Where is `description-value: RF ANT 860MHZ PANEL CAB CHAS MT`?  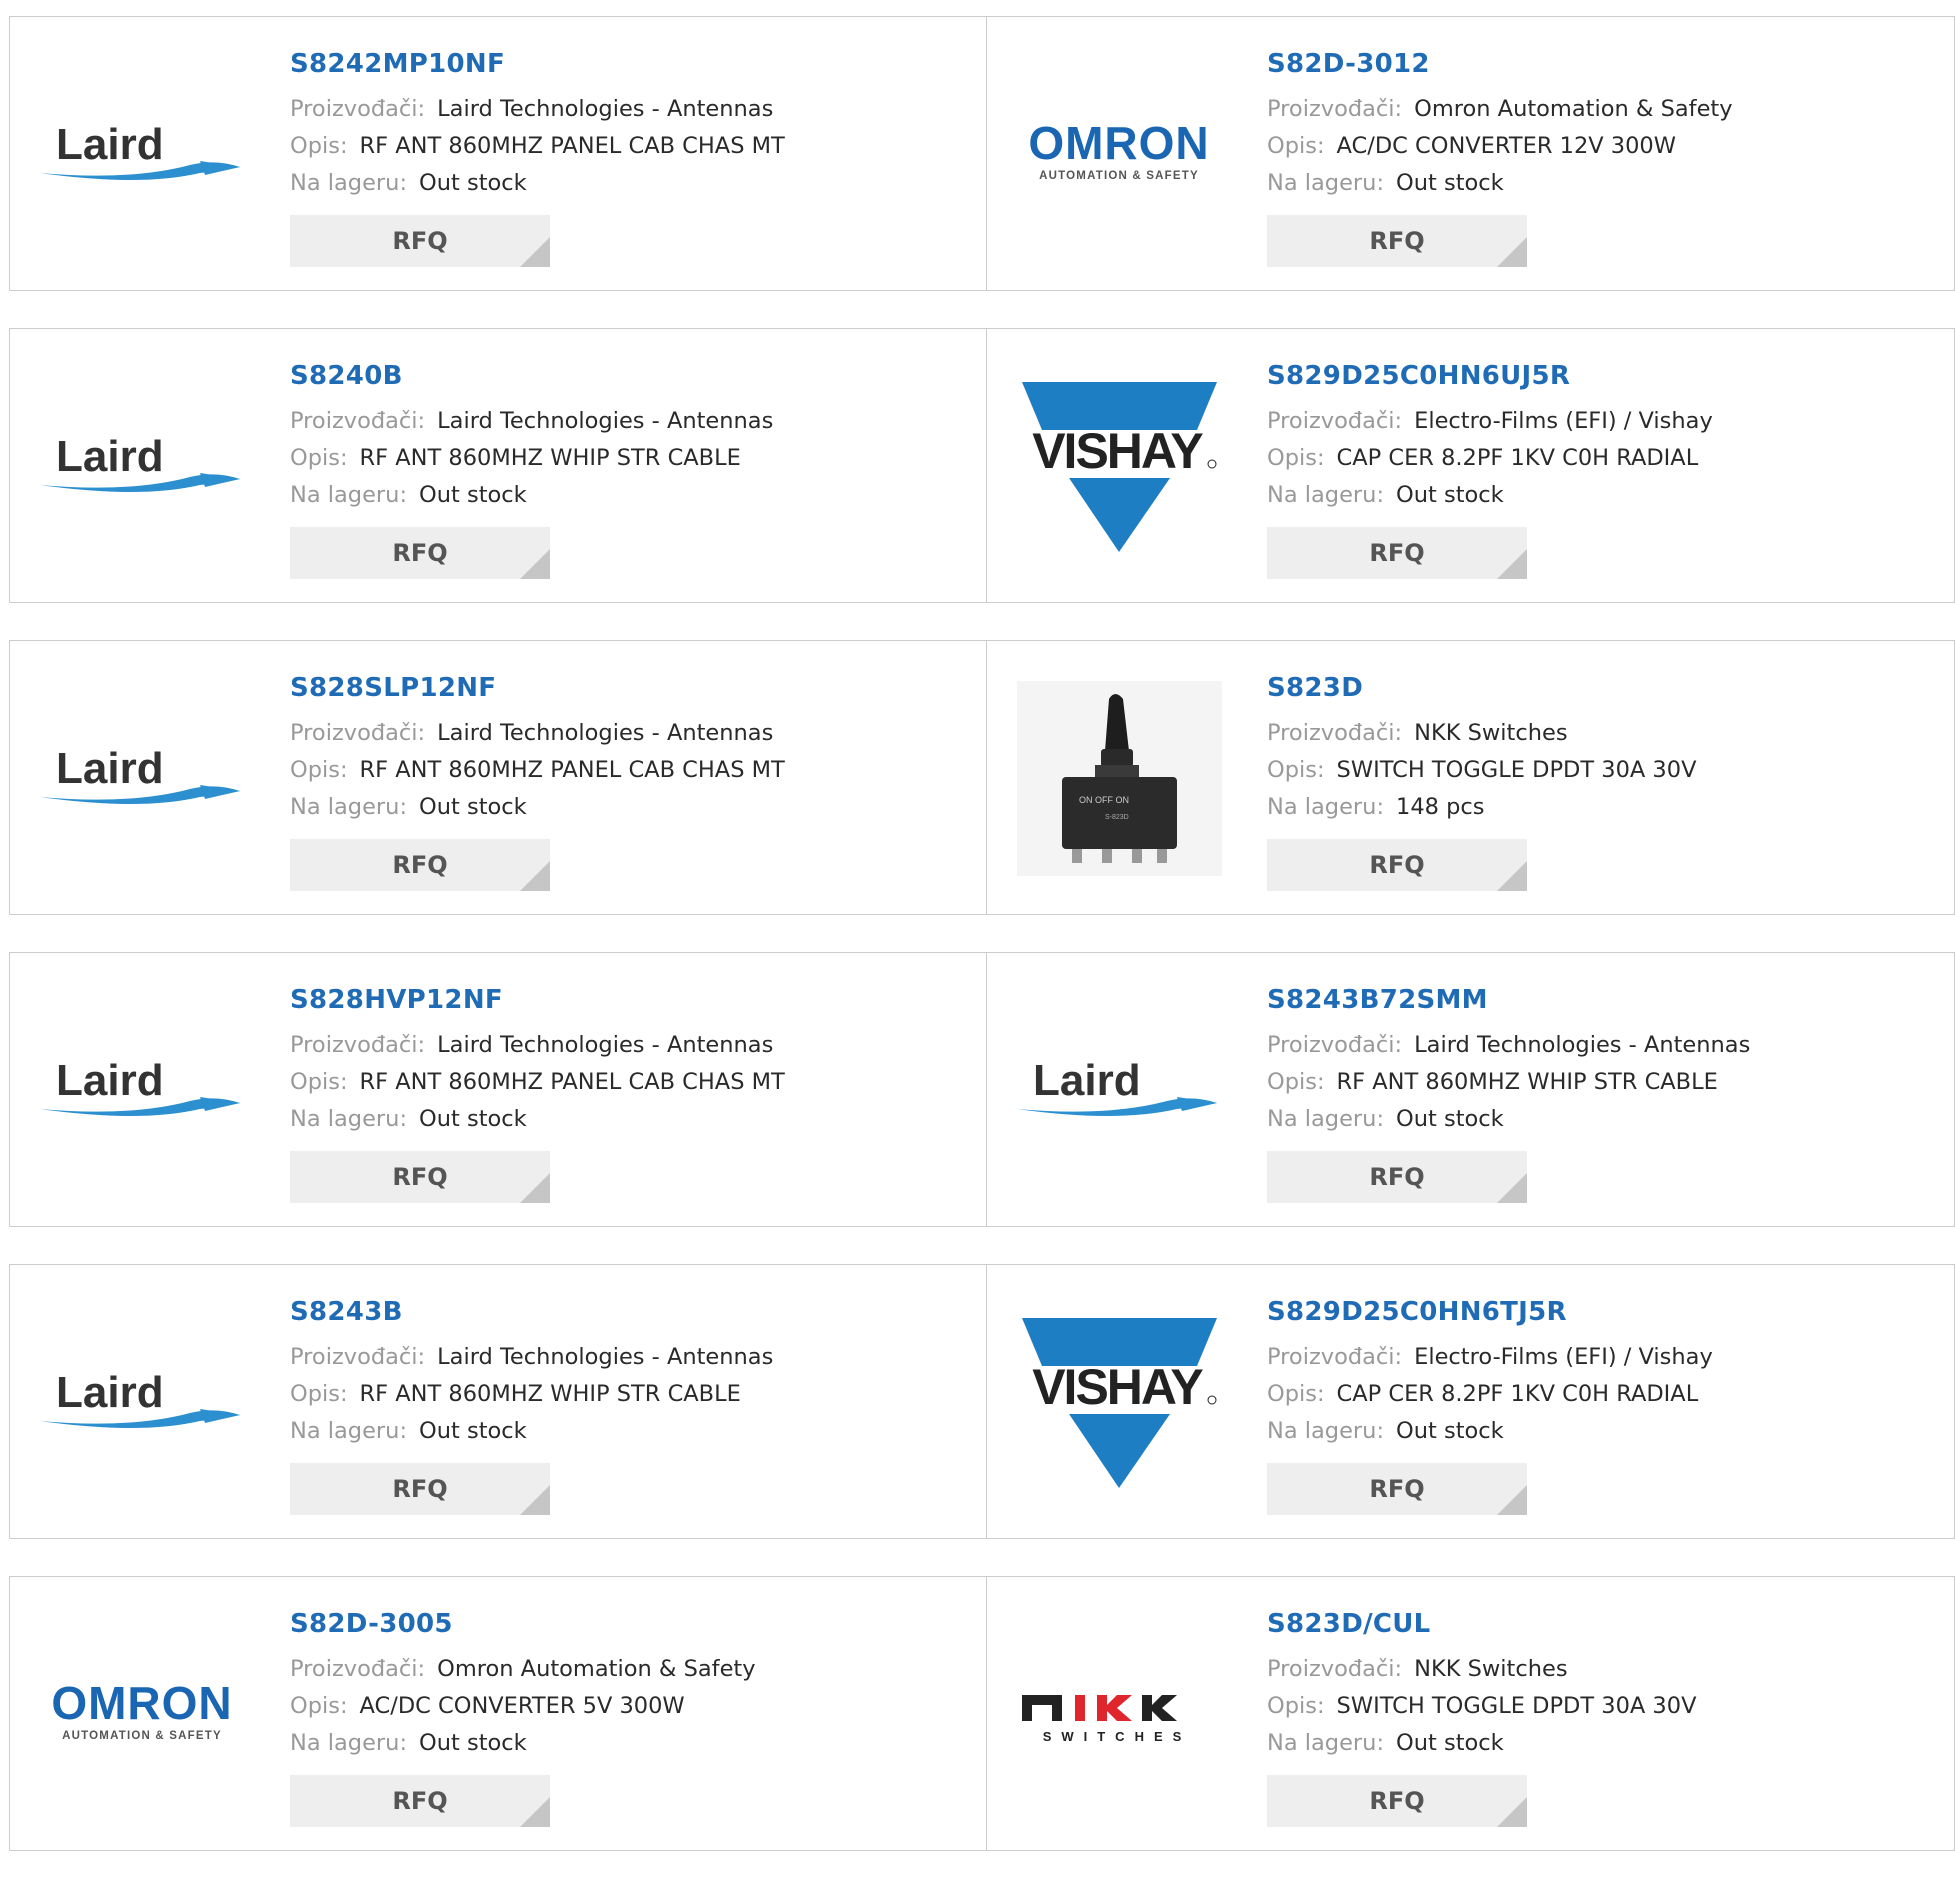
description-value: RF ANT 860MHZ PANEL CAB CHAS MT is located at coordinates (572, 770).